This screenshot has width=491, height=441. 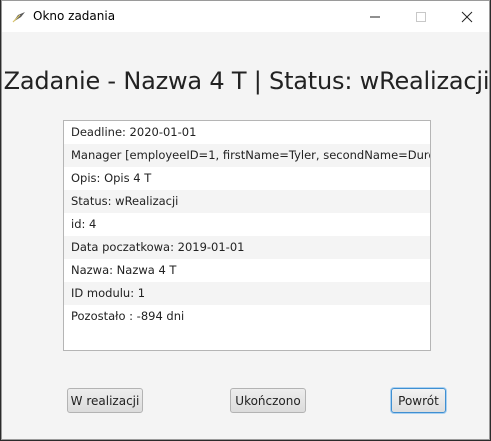 I want to click on title-bar: Okno zadania, so click(x=245, y=16).